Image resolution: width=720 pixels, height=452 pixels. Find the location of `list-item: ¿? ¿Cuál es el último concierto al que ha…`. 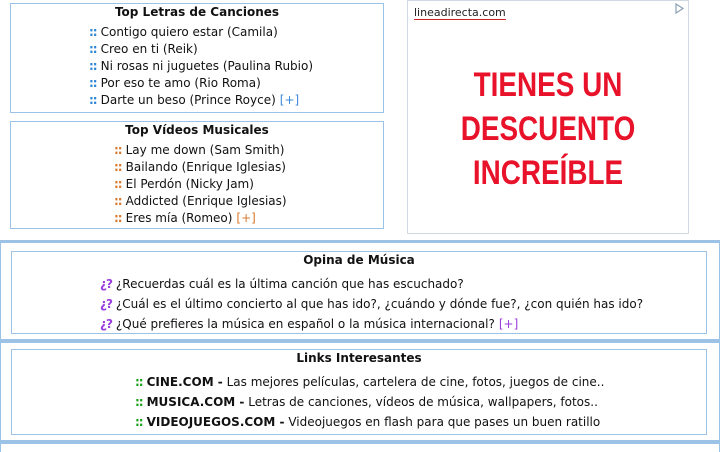

list-item: ¿? ¿Cuál es el último concierto al que ha… is located at coordinates (371, 304).